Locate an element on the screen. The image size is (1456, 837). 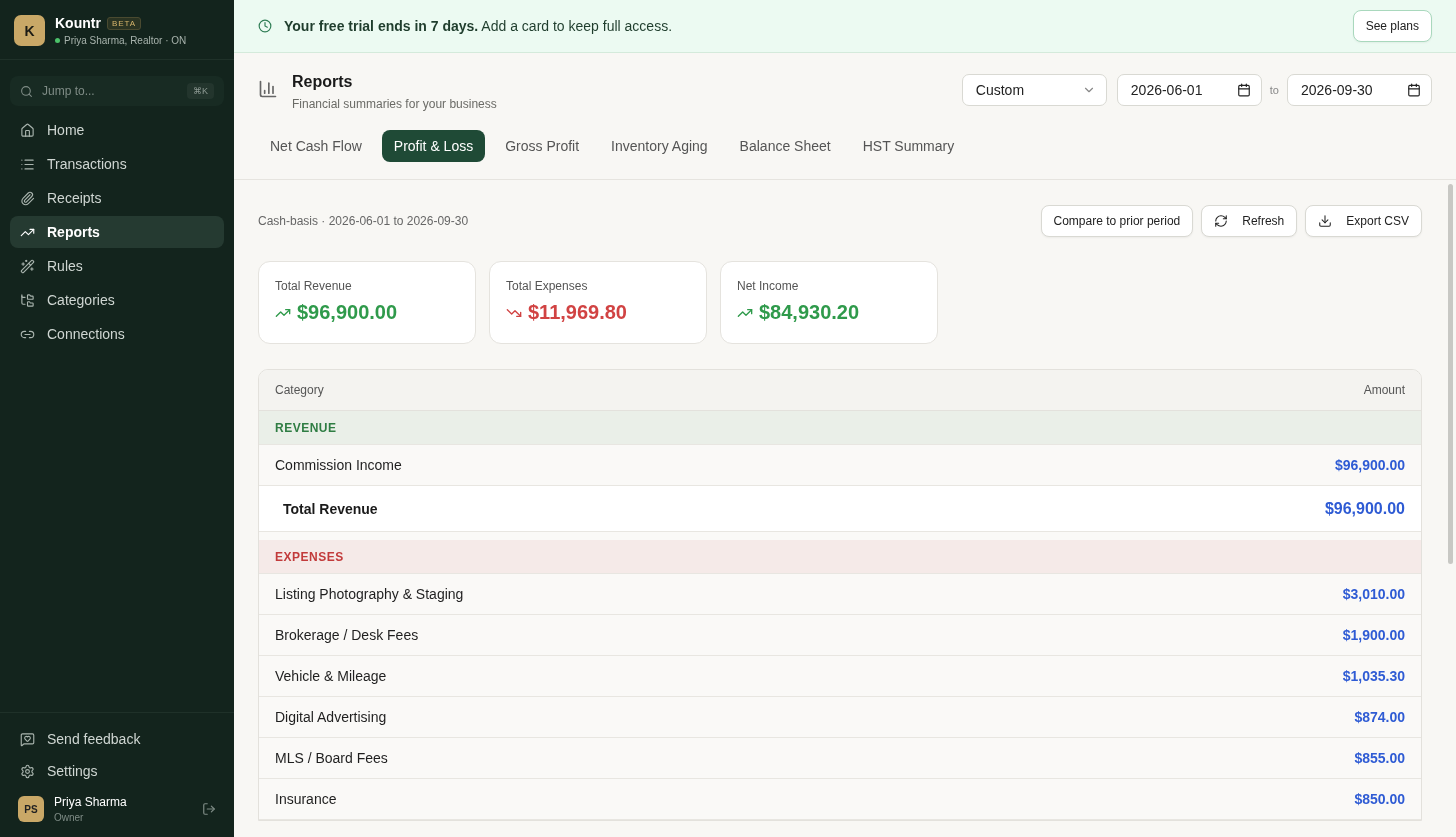
section-label: REVENUE is located at coordinates (306, 427).